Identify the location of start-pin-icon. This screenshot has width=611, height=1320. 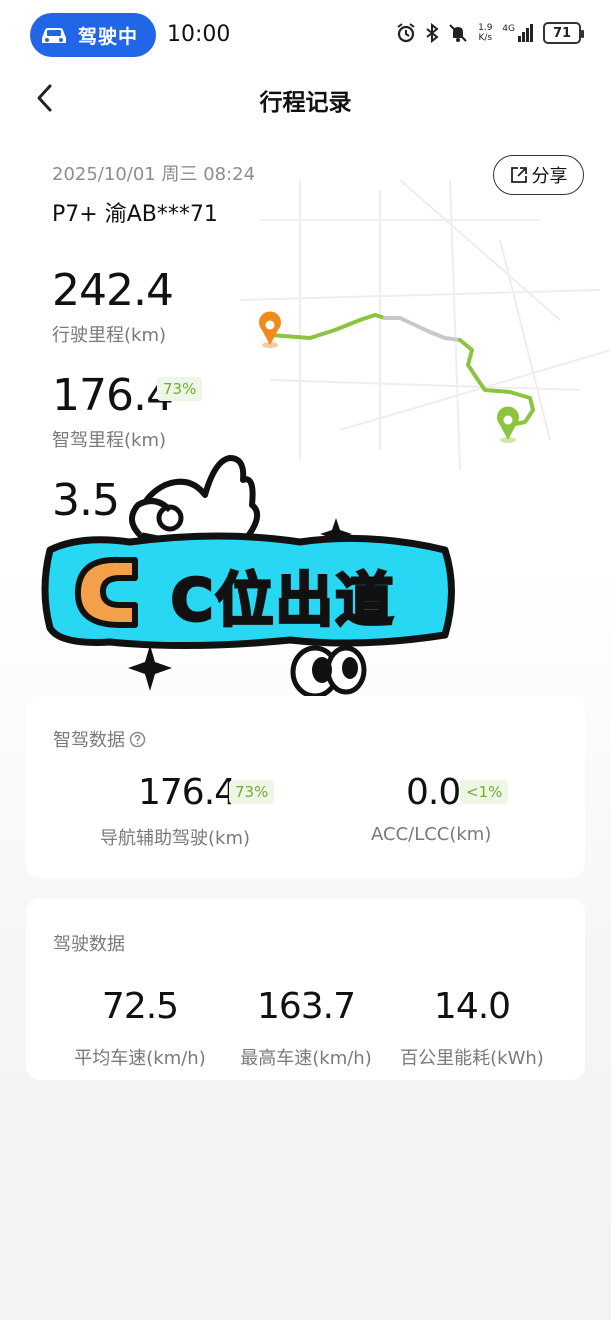
(270, 329).